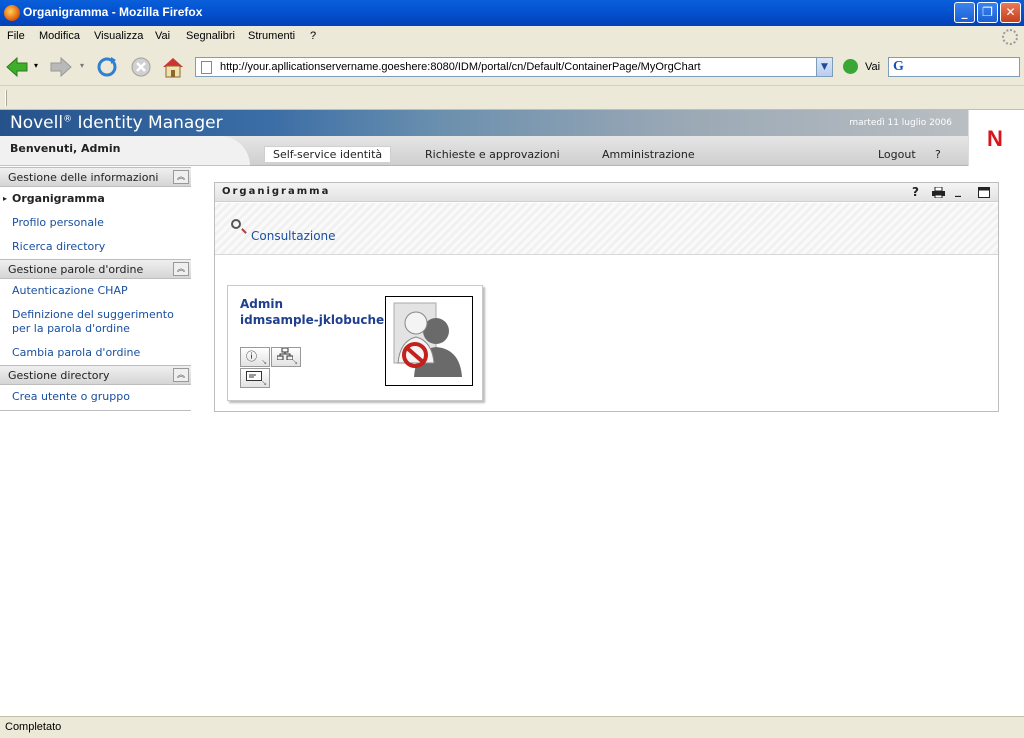 Image resolution: width=1024 pixels, height=738 pixels. I want to click on novell-logo-letter: N, so click(995, 138).